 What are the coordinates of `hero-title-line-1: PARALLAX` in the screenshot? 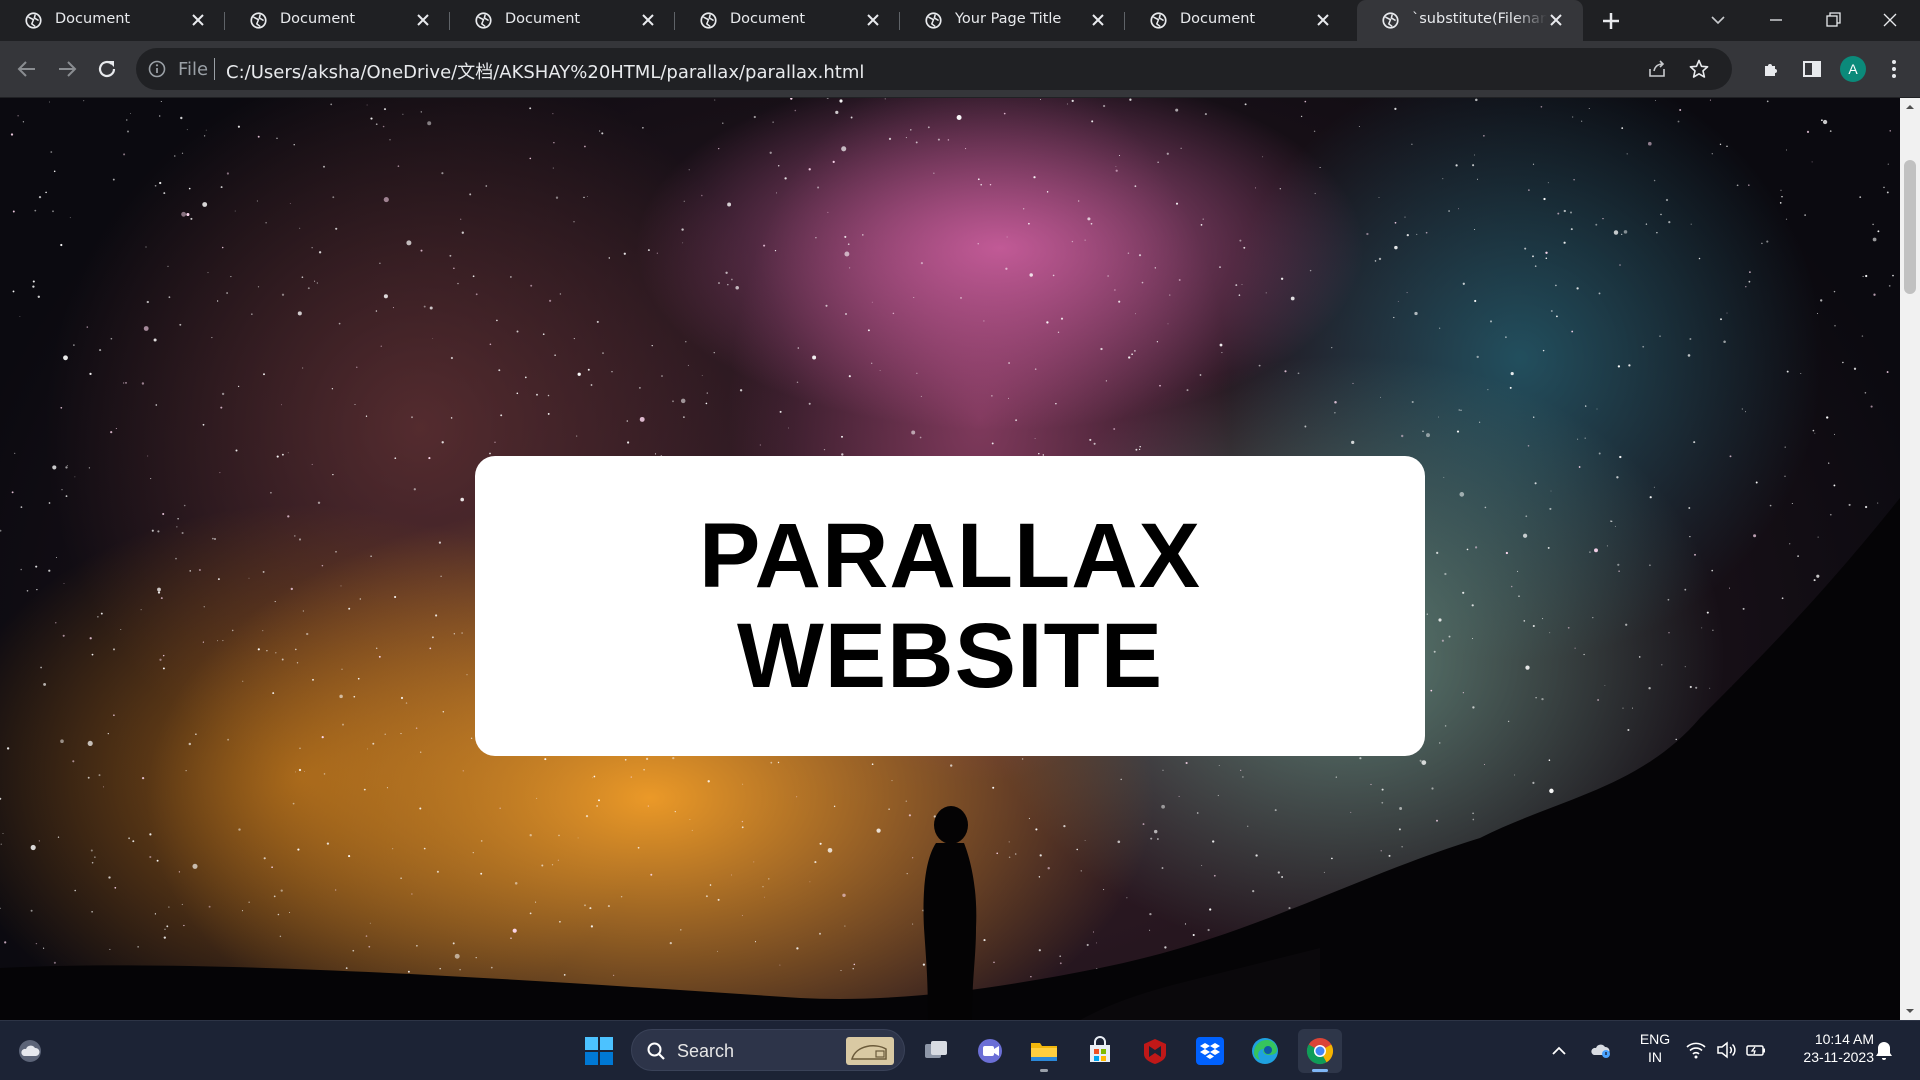 It's located at (950, 556).